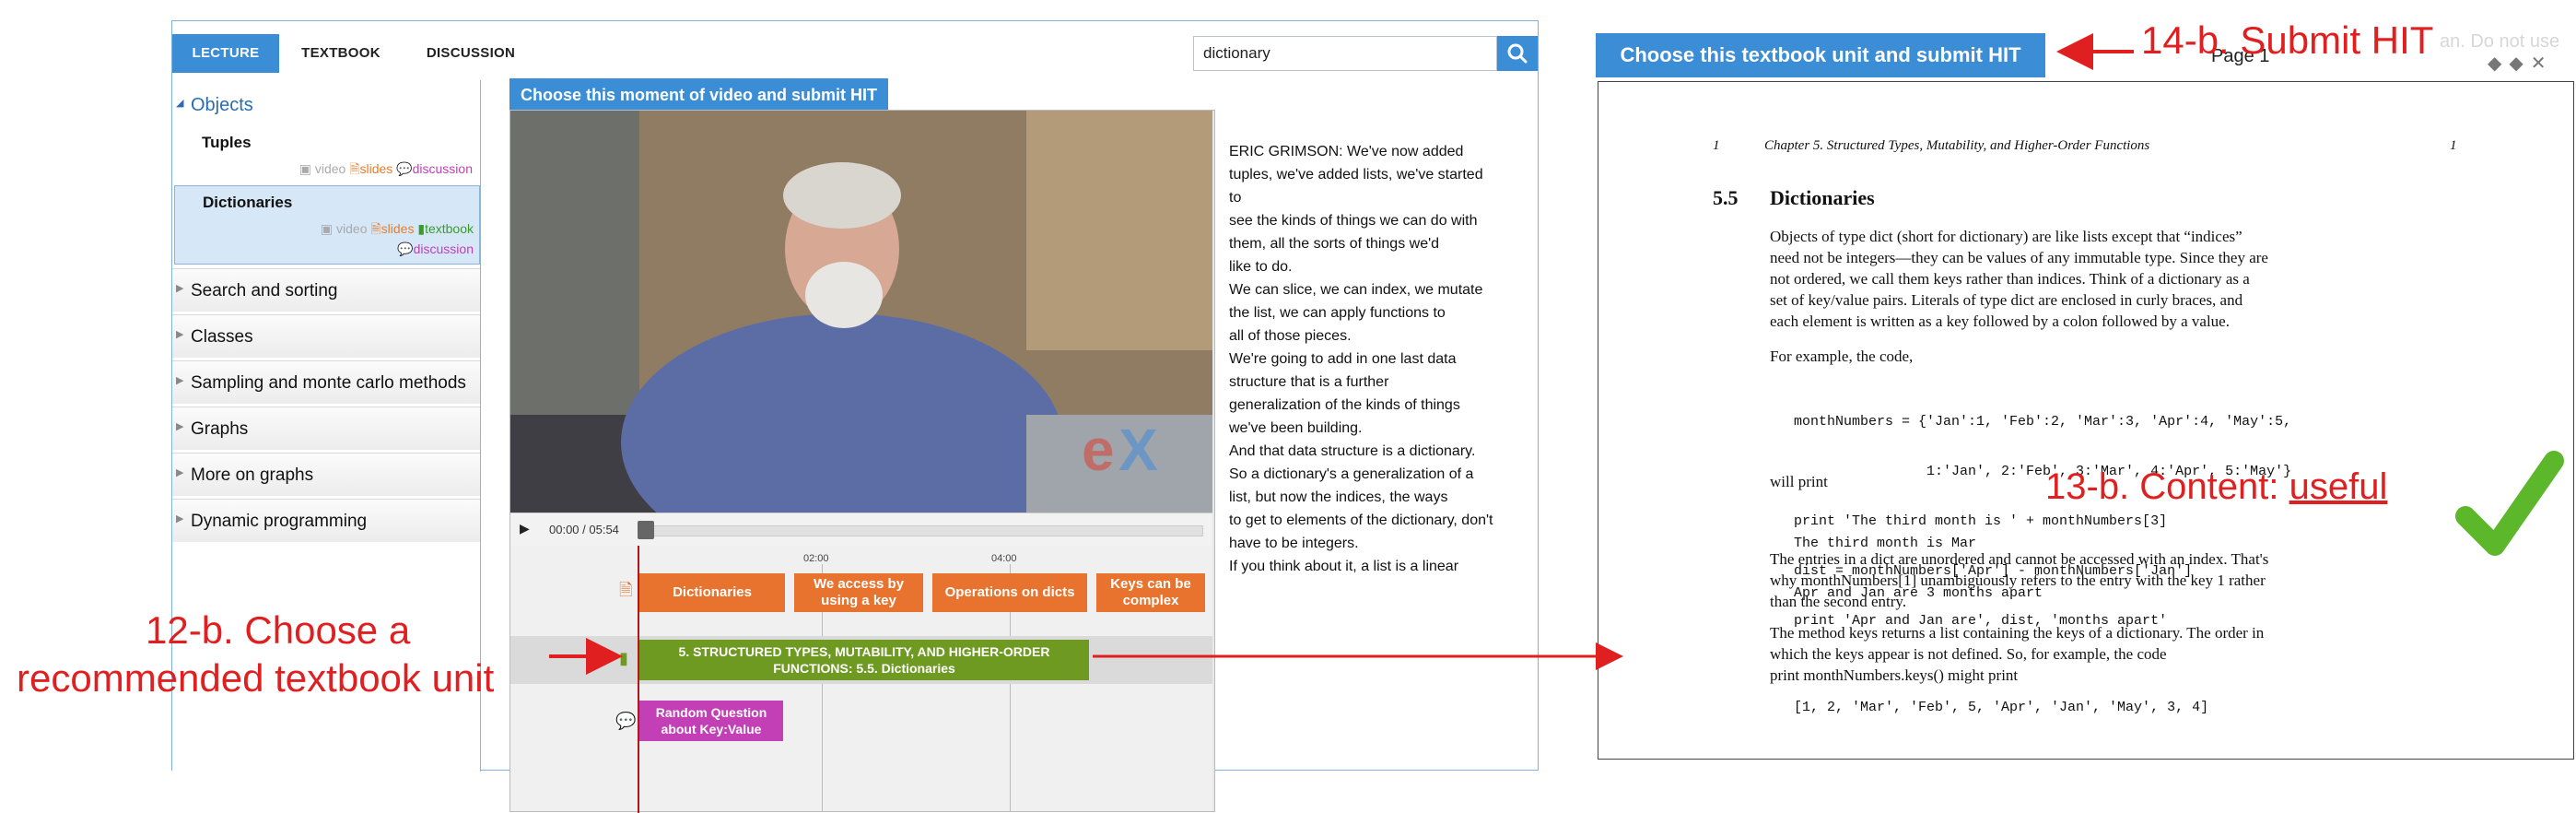 This screenshot has width=2576, height=813. Describe the element at coordinates (2509, 503) in the screenshot. I see `check-mark-icon` at that location.